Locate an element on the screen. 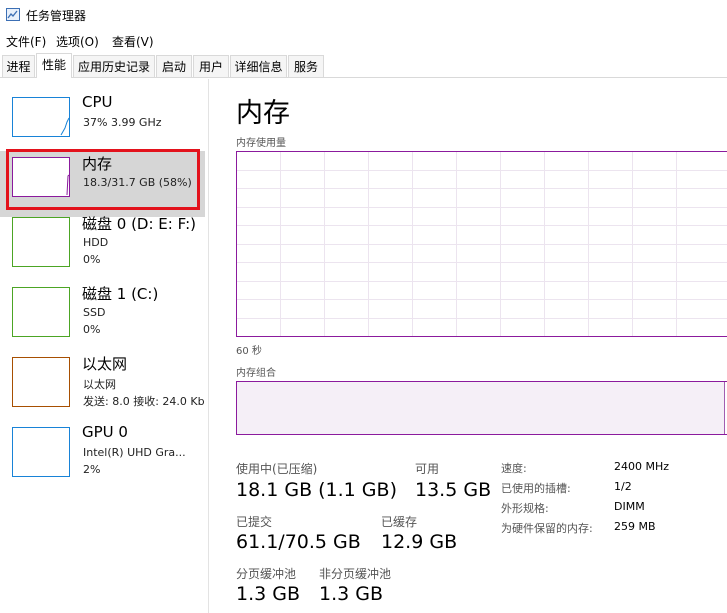 This screenshot has width=727, height=613. page-title: 内存 is located at coordinates (263, 113).